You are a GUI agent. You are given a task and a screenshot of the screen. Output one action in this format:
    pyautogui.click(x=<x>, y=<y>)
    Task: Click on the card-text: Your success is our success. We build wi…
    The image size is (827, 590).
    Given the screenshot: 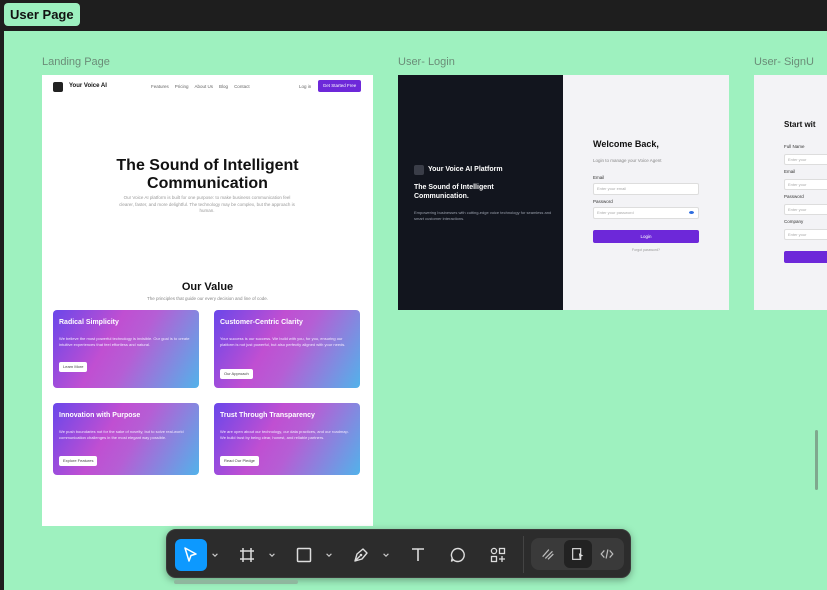 What is the action you would take?
    pyautogui.click(x=283, y=341)
    